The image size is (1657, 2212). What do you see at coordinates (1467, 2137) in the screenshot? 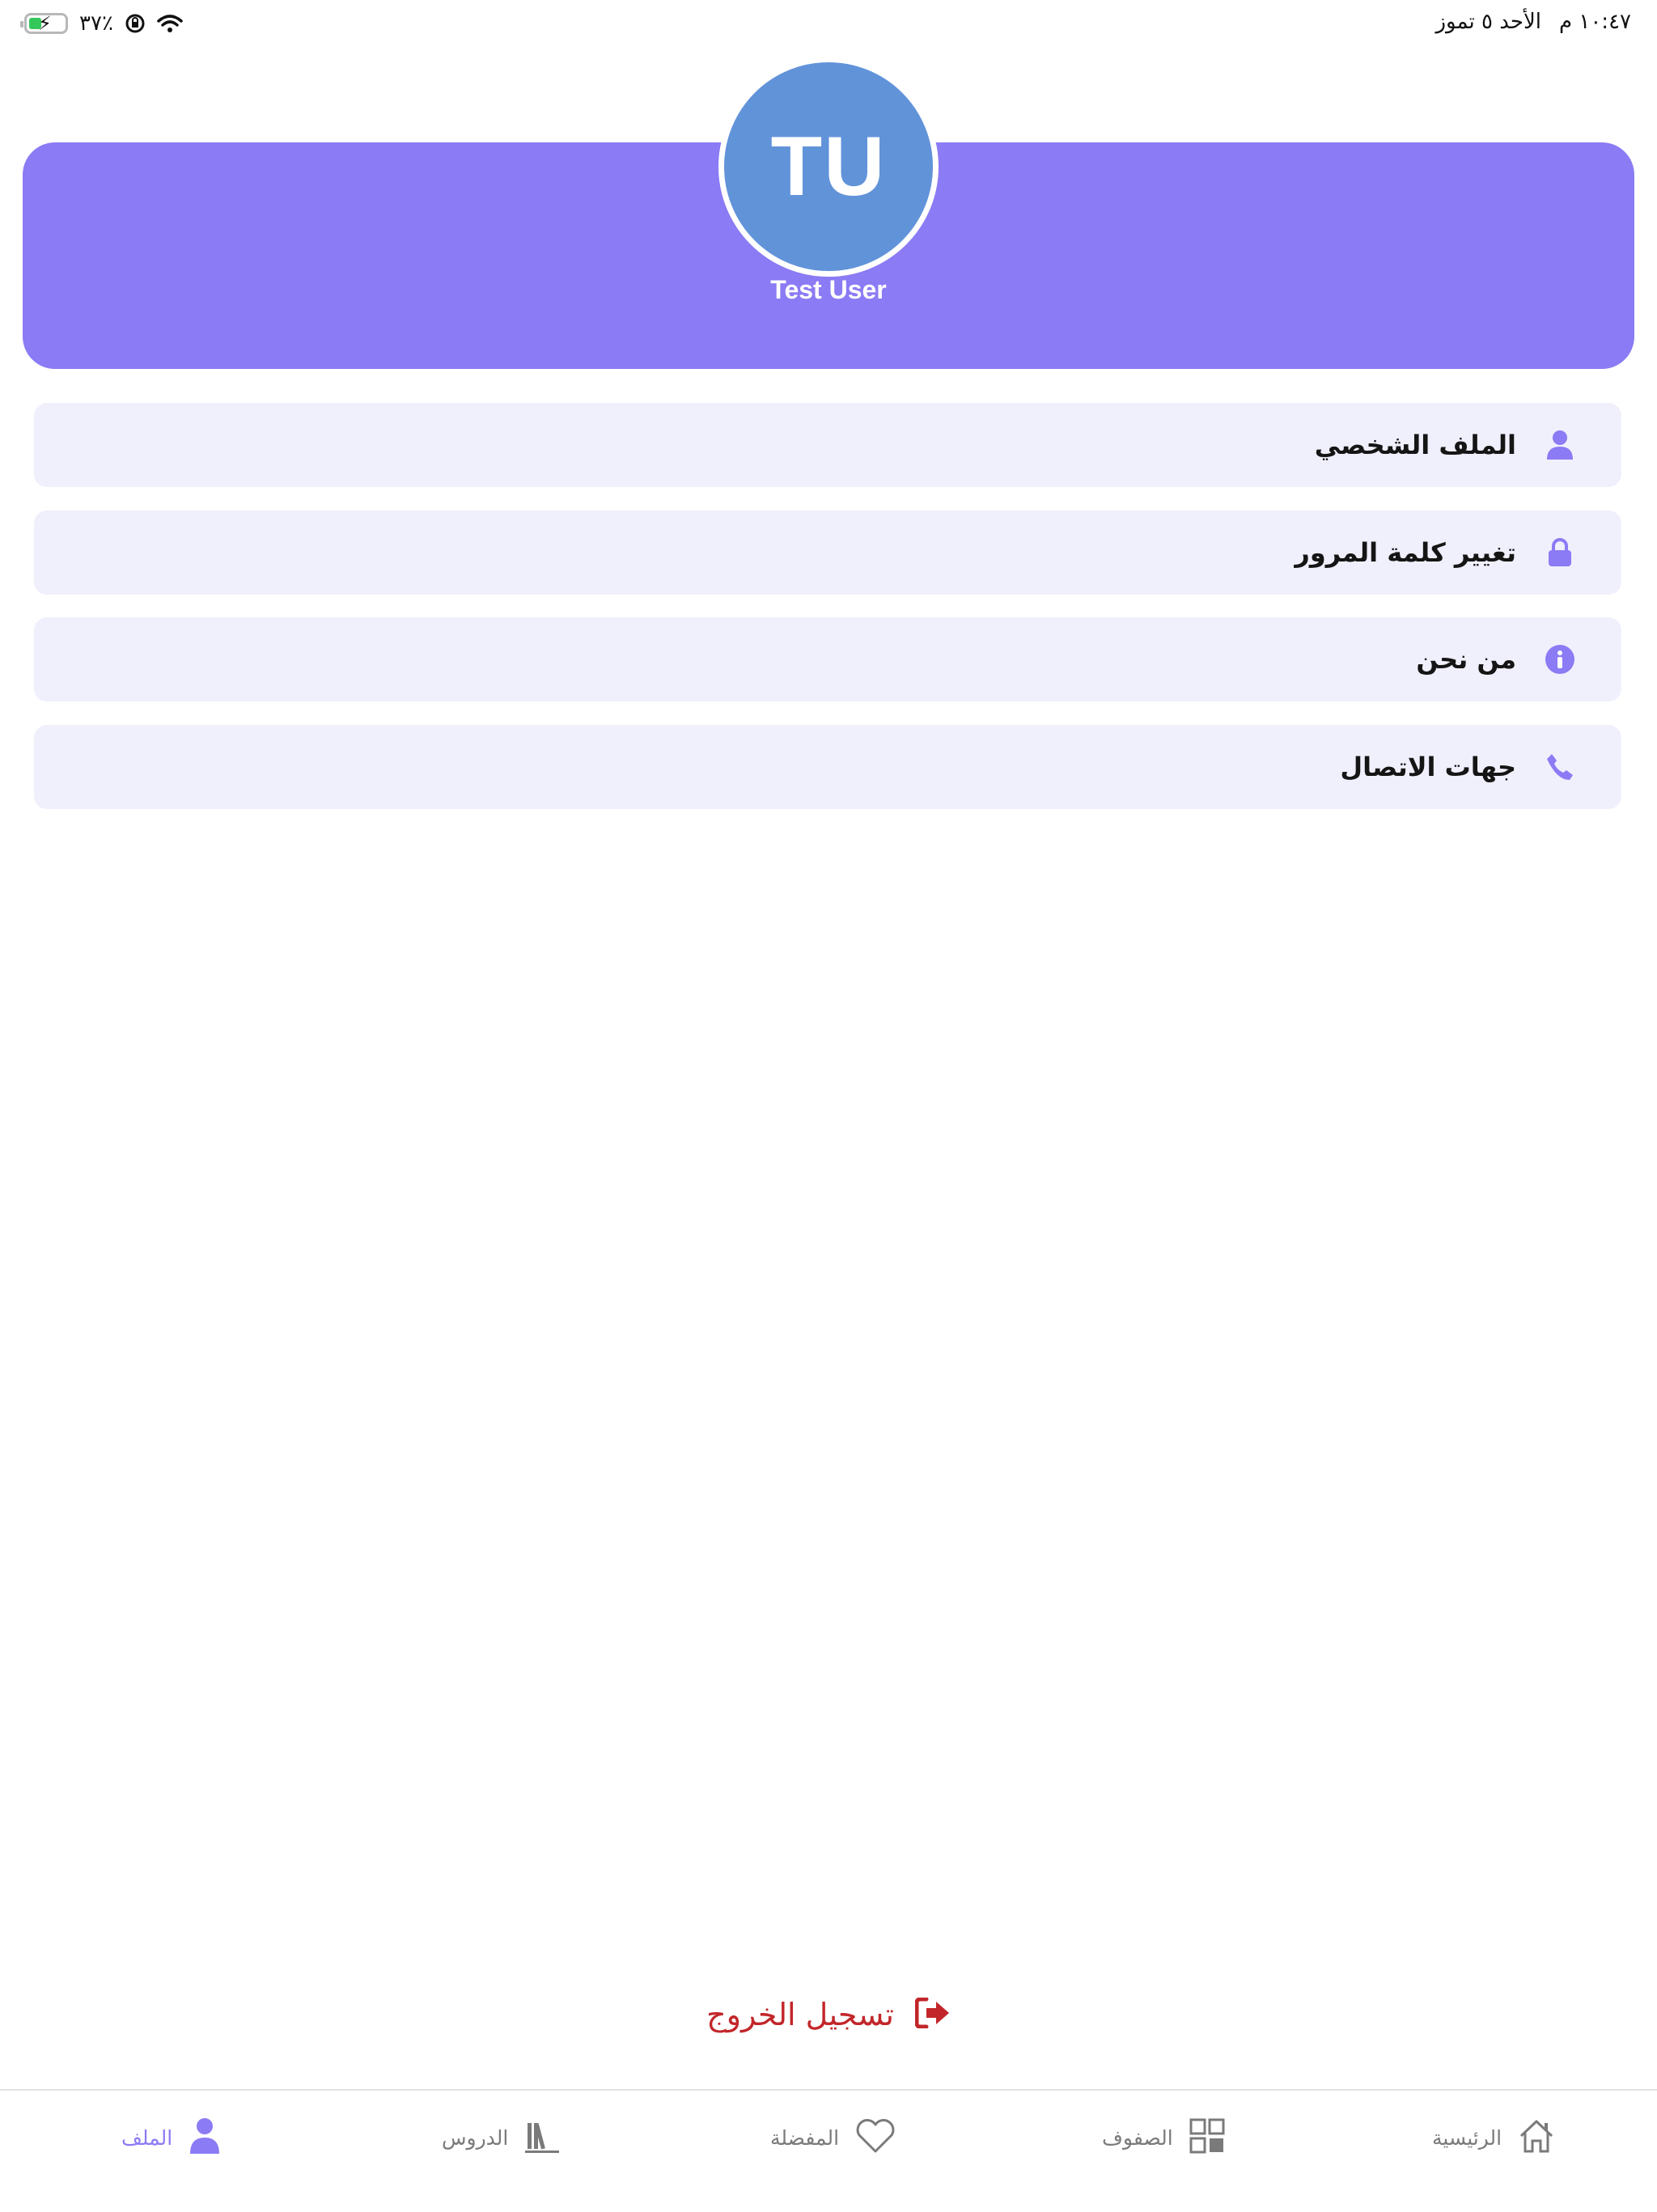
I see `tab-label: الرئيسية` at bounding box center [1467, 2137].